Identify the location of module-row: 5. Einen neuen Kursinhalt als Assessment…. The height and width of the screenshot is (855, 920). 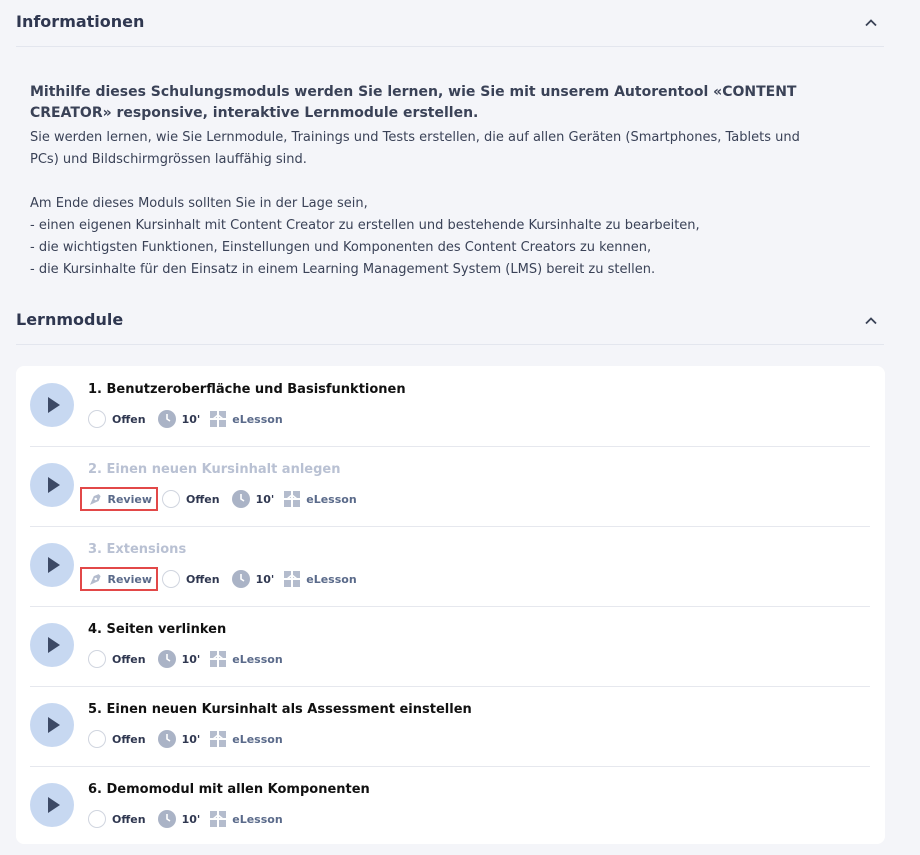
(450, 726).